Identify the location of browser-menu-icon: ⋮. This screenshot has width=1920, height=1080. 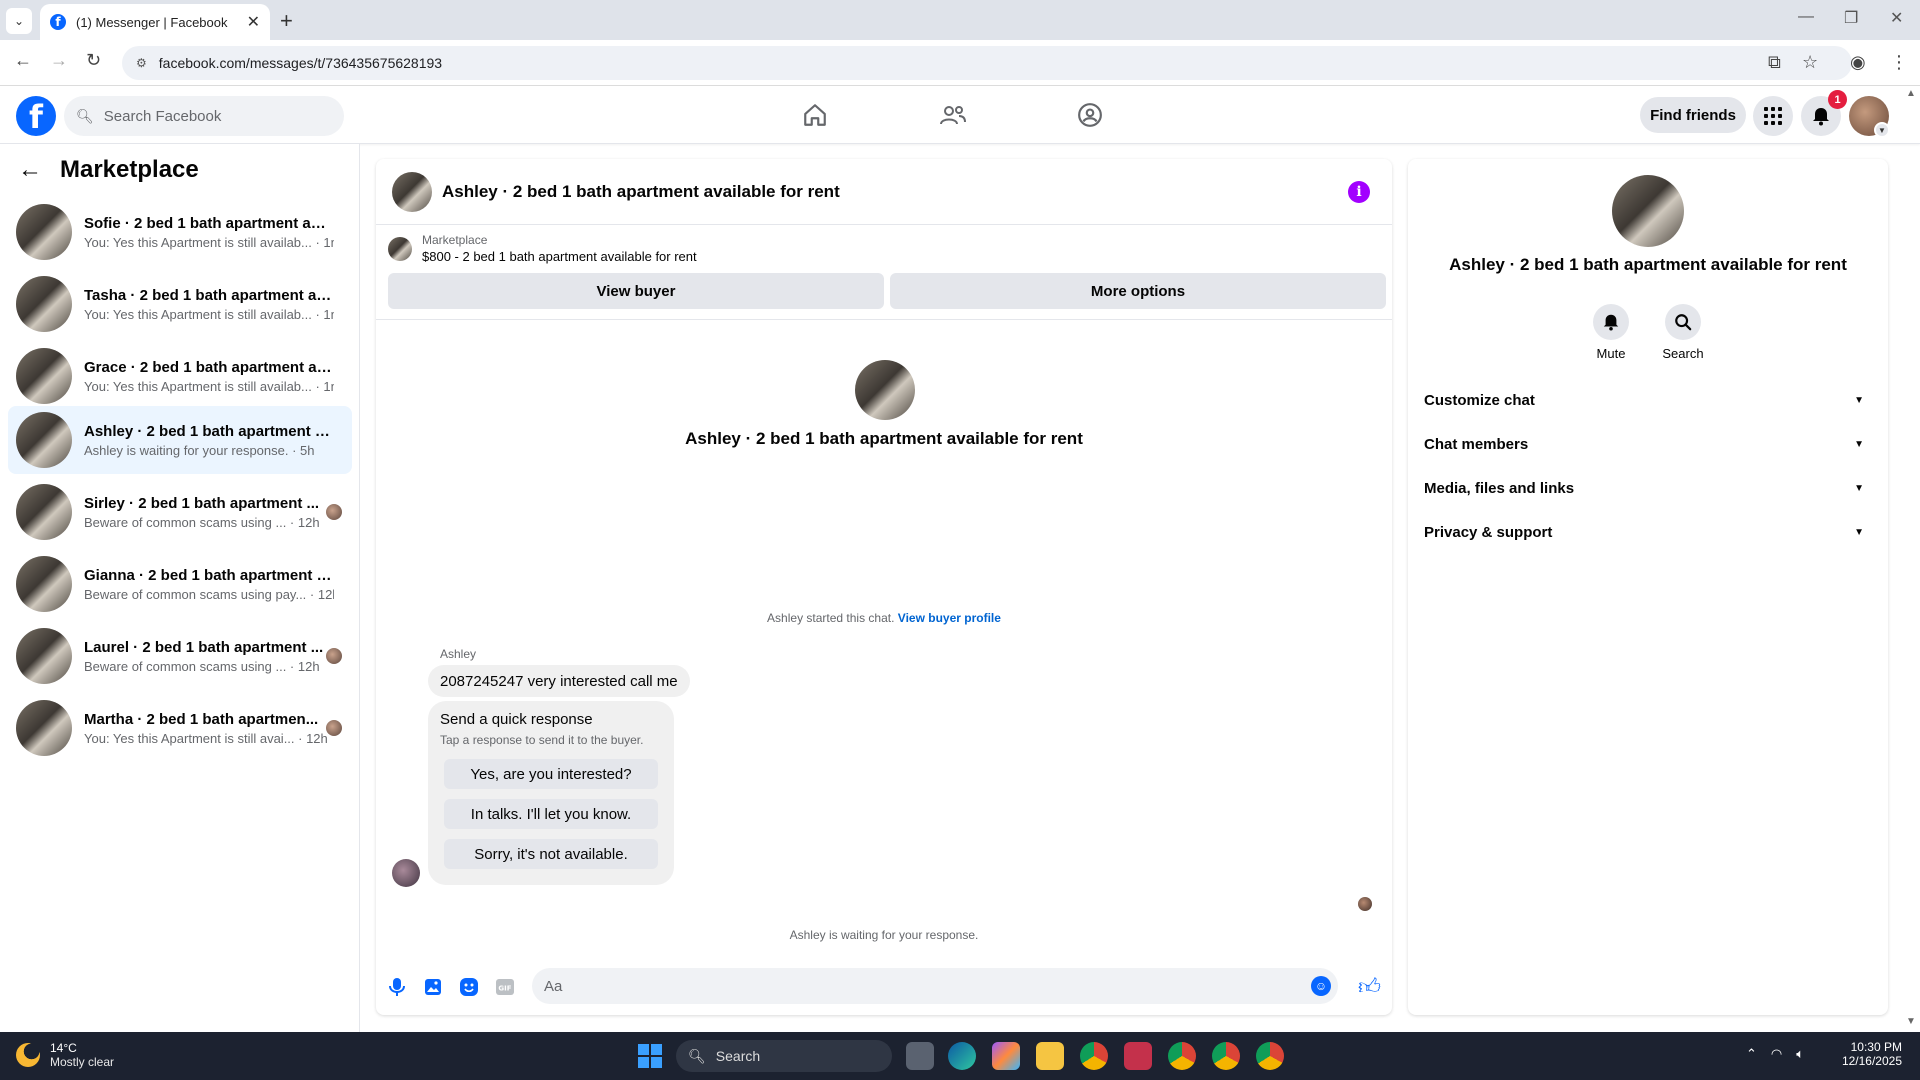
(1899, 62).